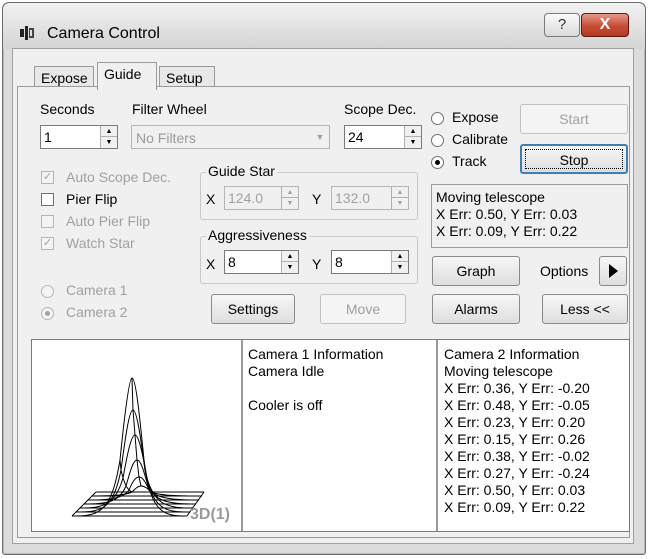 This screenshot has width=650, height=559. I want to click on radio-calibrate-label: Calibrate, so click(480, 139).